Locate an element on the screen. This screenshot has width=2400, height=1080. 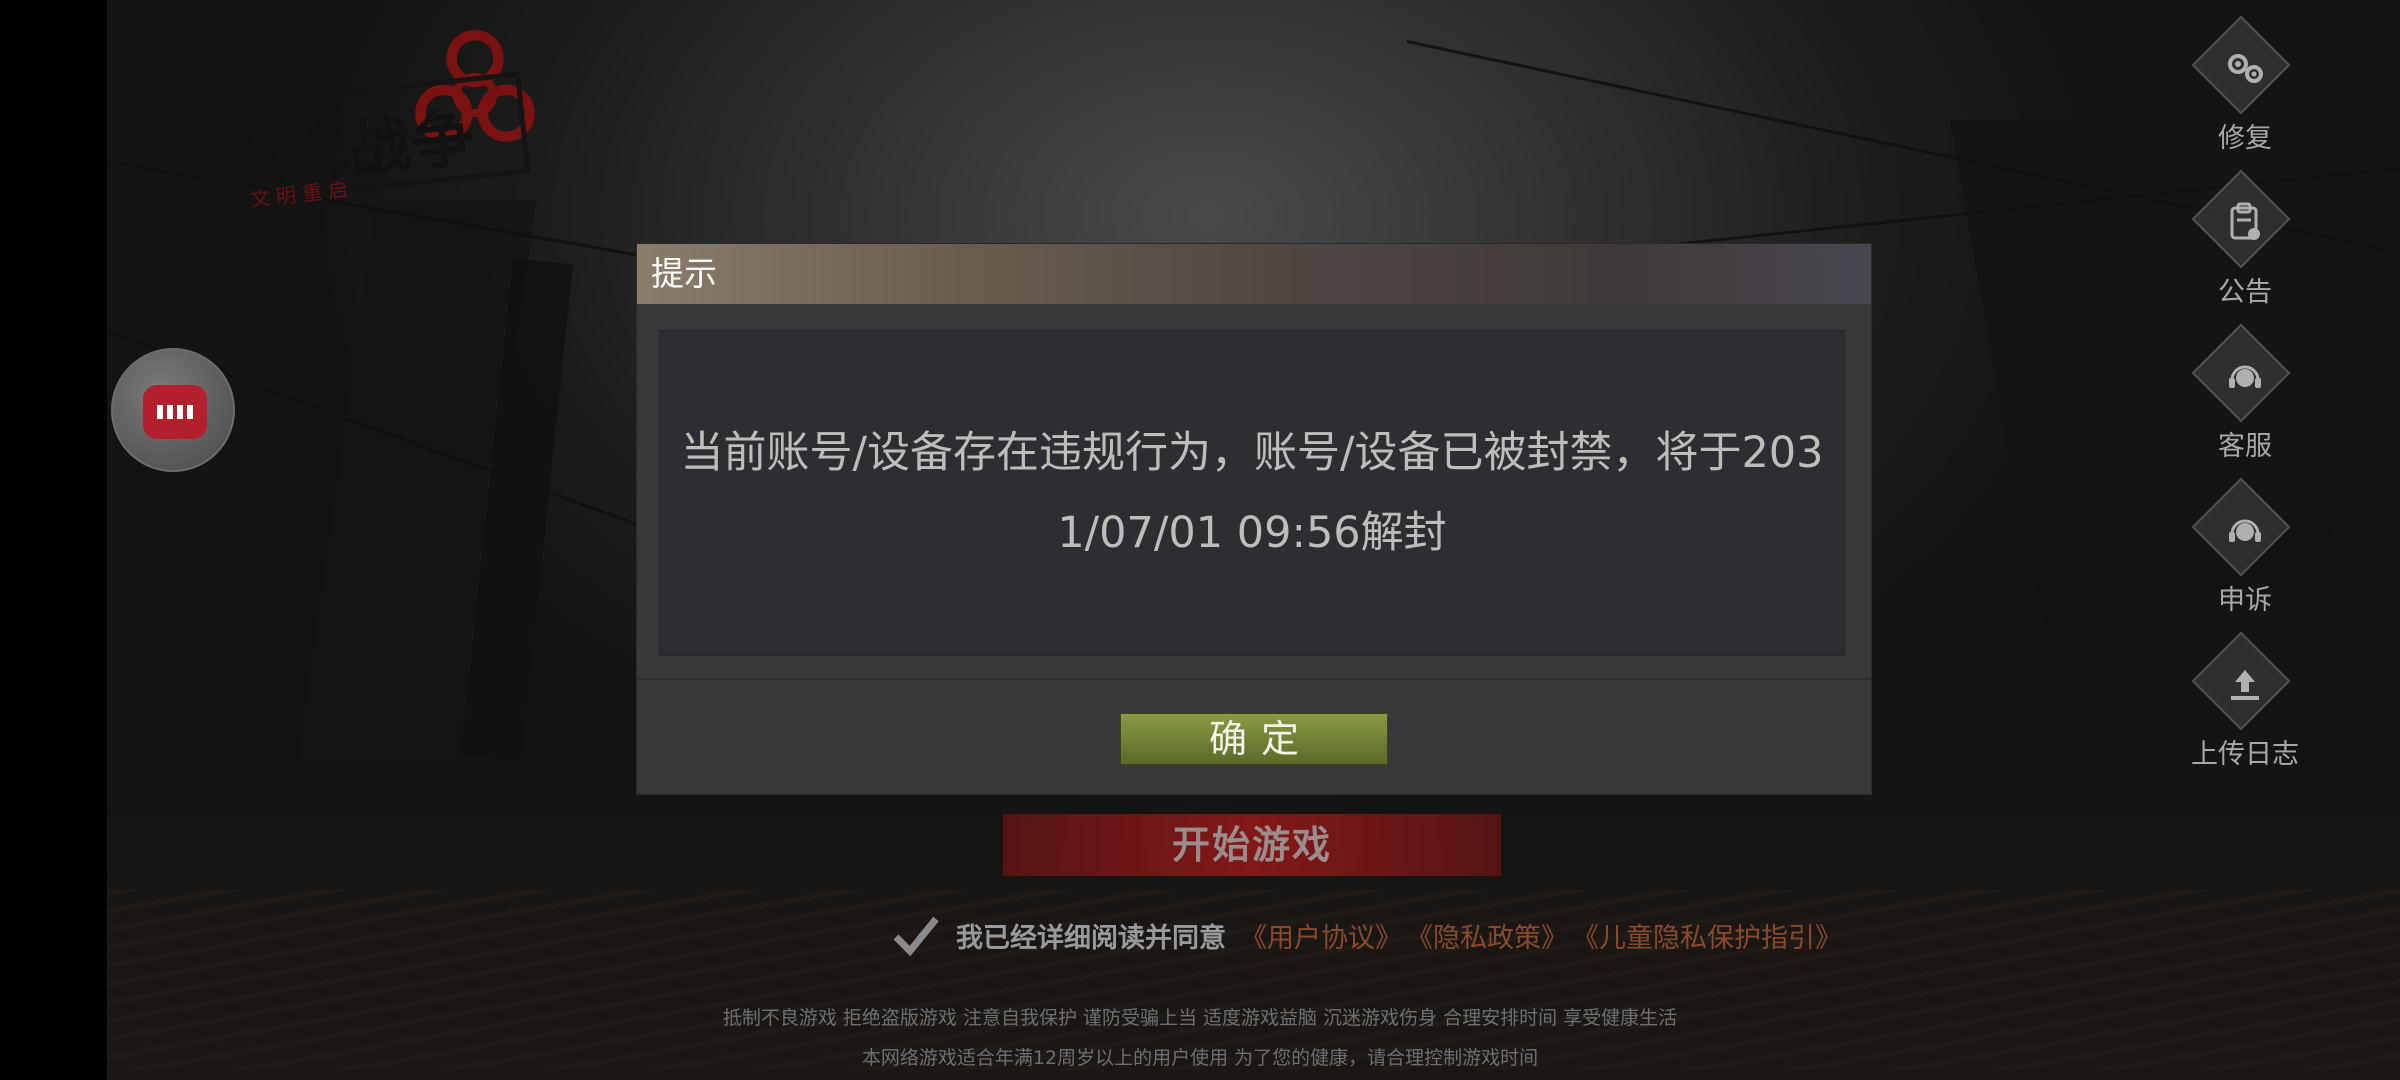
dialog-title: 提示 is located at coordinates (684, 273).